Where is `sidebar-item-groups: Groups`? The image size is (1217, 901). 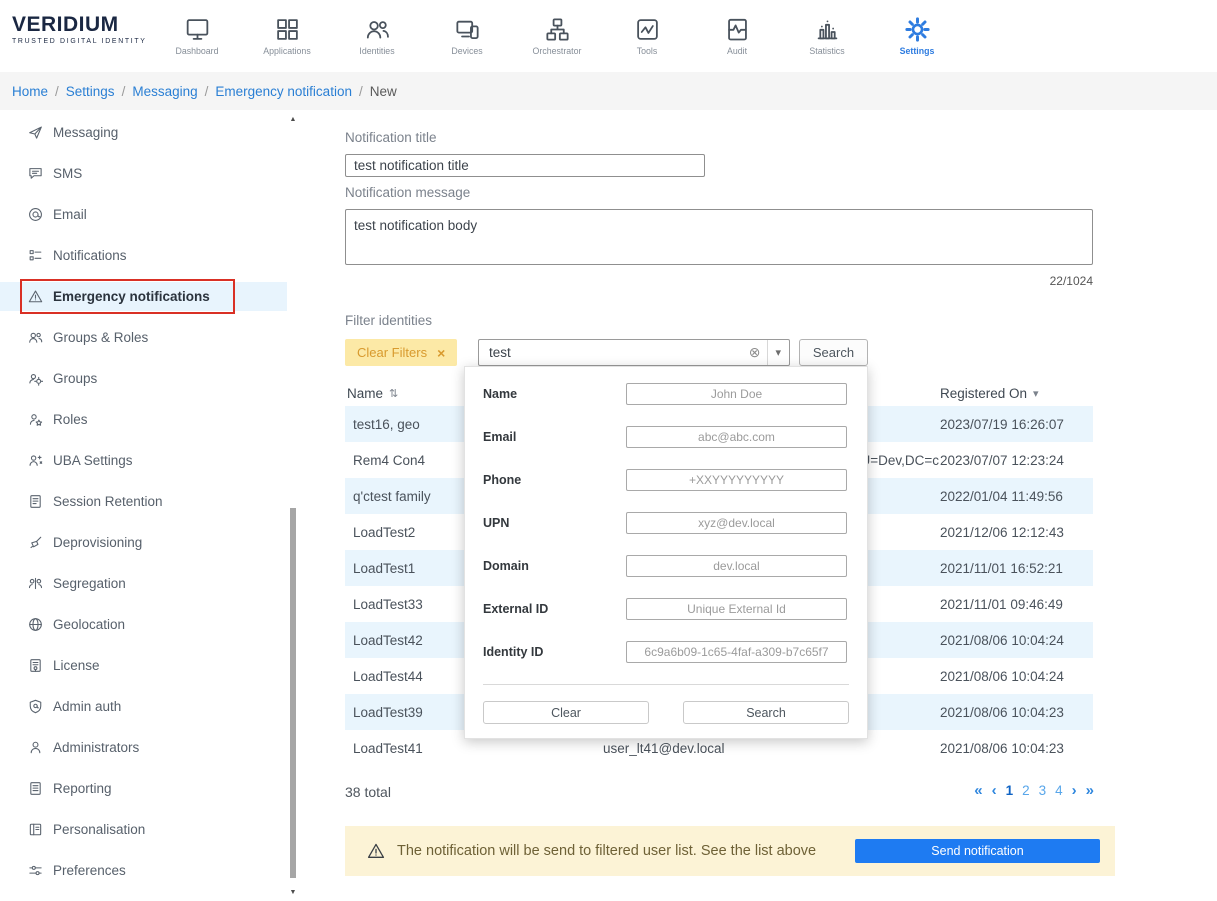
sidebar-item-groups: Groups is located at coordinates (143, 378).